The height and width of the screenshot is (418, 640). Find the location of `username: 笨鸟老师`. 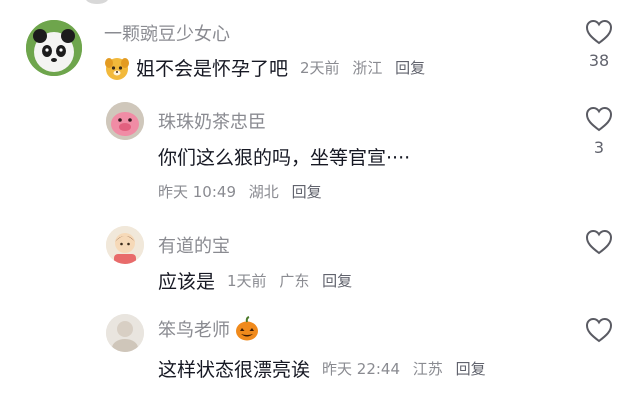

username: 笨鸟老师 is located at coordinates (194, 329).